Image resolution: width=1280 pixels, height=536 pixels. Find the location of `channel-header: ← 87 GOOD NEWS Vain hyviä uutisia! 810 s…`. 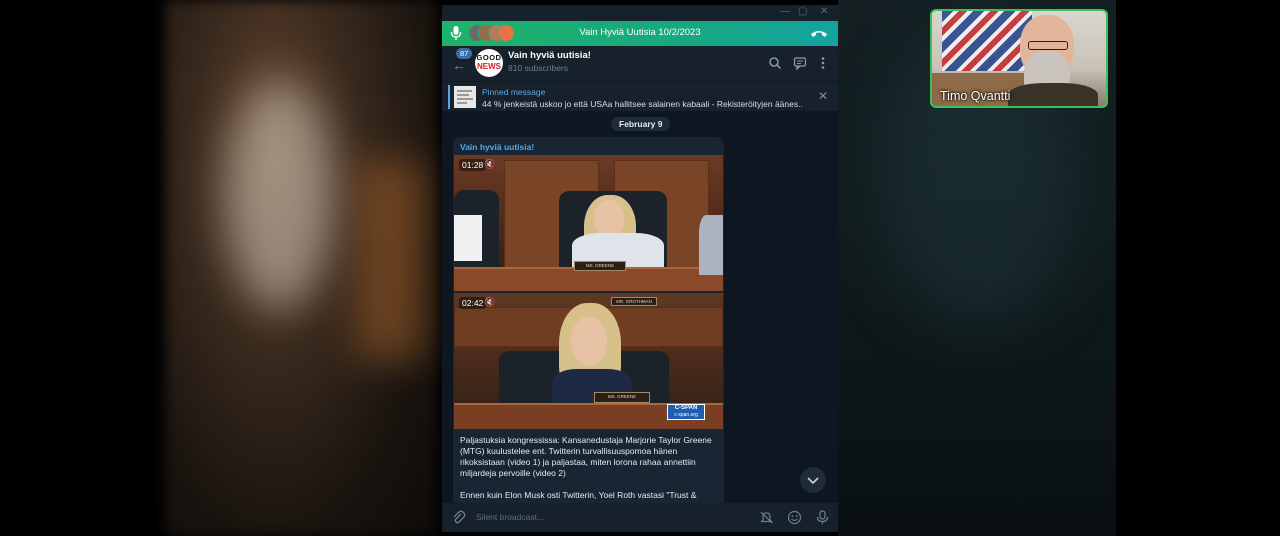

channel-header: ← 87 GOOD NEWS Vain hyviä uutisia! 810 s… is located at coordinates (640, 63).